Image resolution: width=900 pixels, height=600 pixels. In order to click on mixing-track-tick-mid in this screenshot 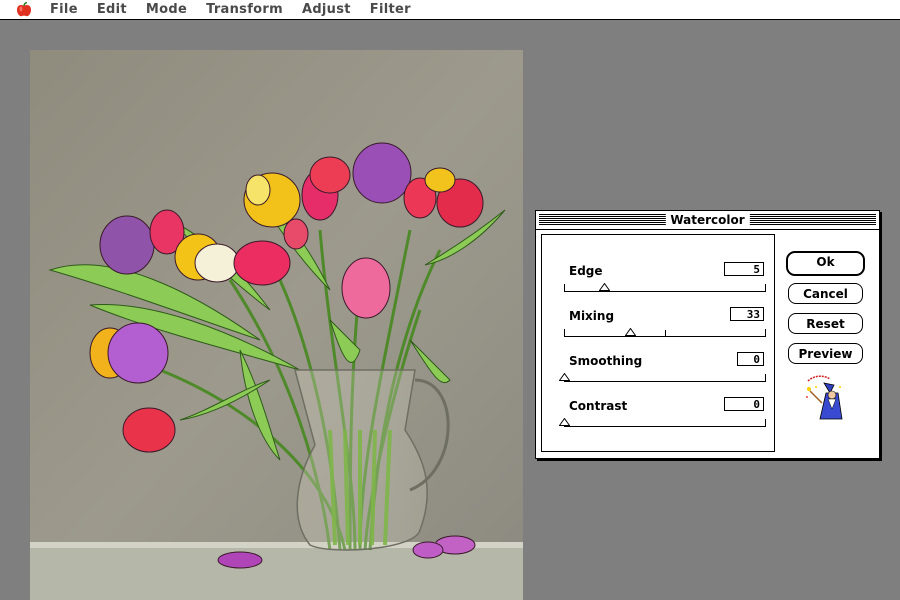, I will do `click(665, 333)`.